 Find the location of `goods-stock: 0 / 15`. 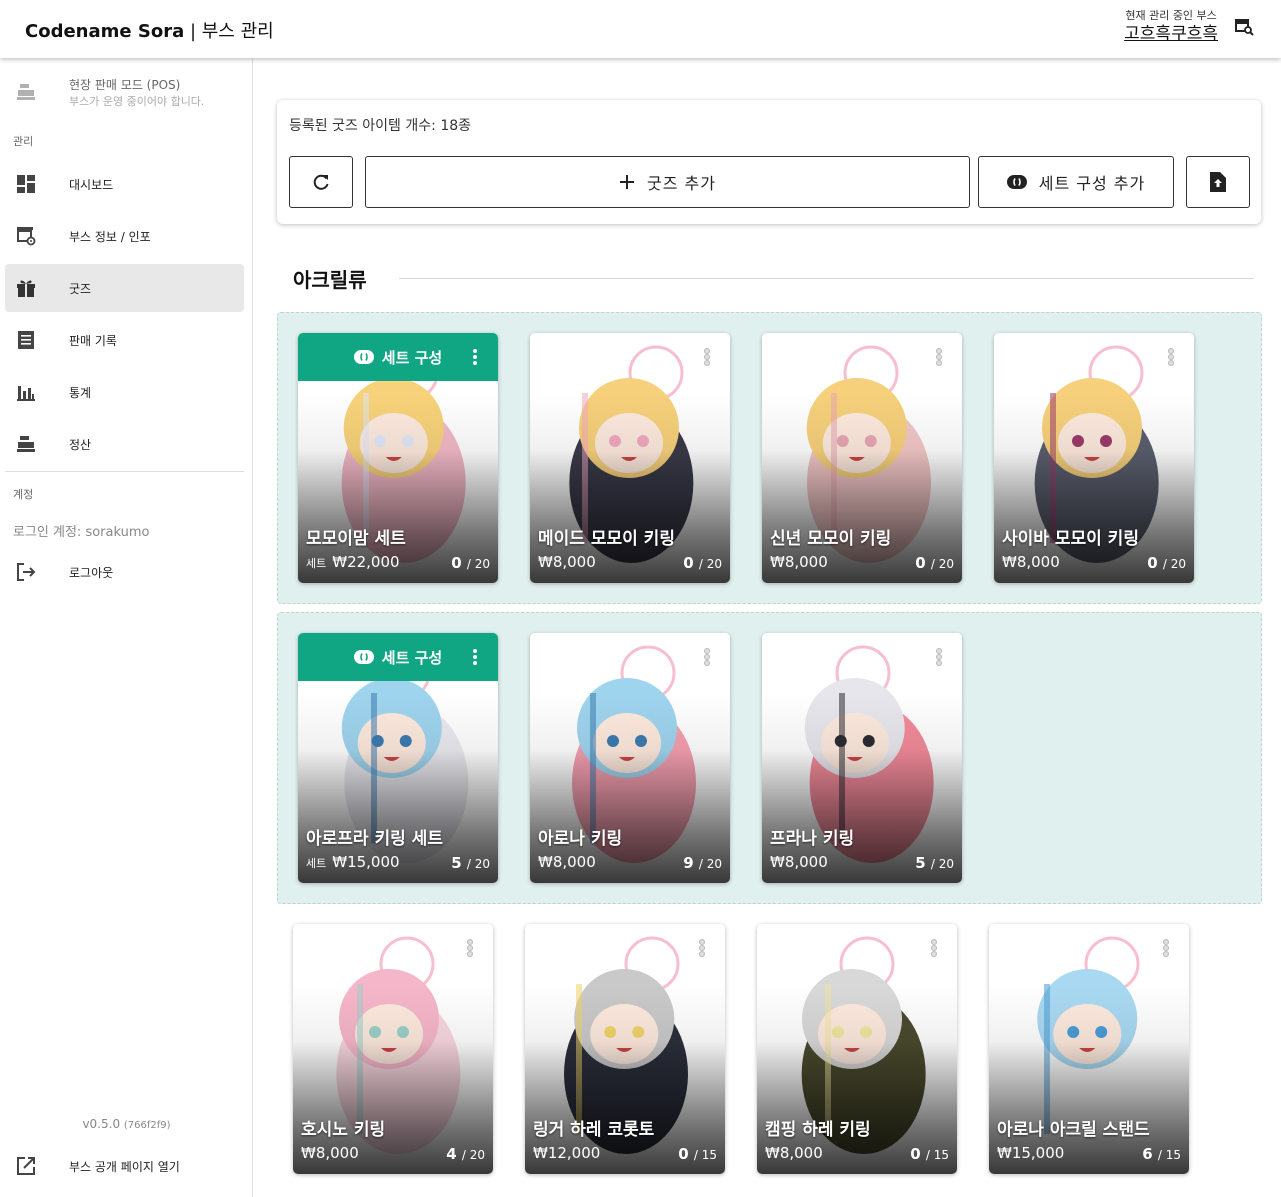

goods-stock: 0 / 15 is located at coordinates (929, 1154).